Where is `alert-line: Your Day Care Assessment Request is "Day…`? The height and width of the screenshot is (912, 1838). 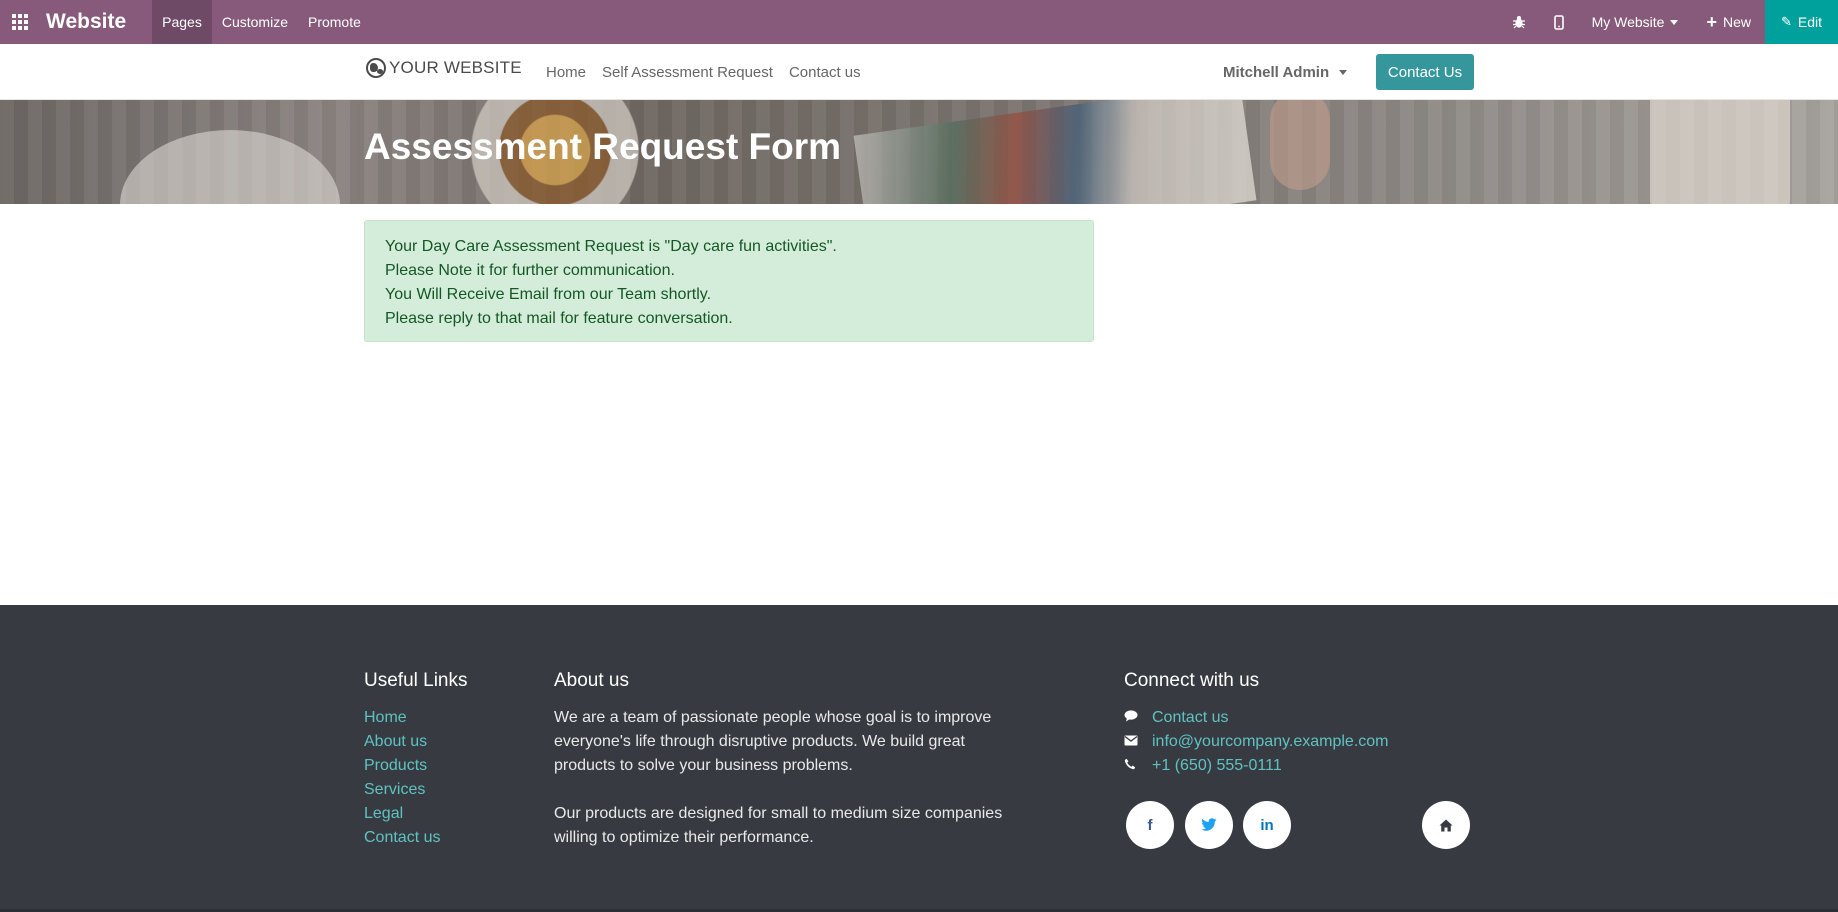
alert-line: Your Day Care Assessment Request is "Day… is located at coordinates (611, 246).